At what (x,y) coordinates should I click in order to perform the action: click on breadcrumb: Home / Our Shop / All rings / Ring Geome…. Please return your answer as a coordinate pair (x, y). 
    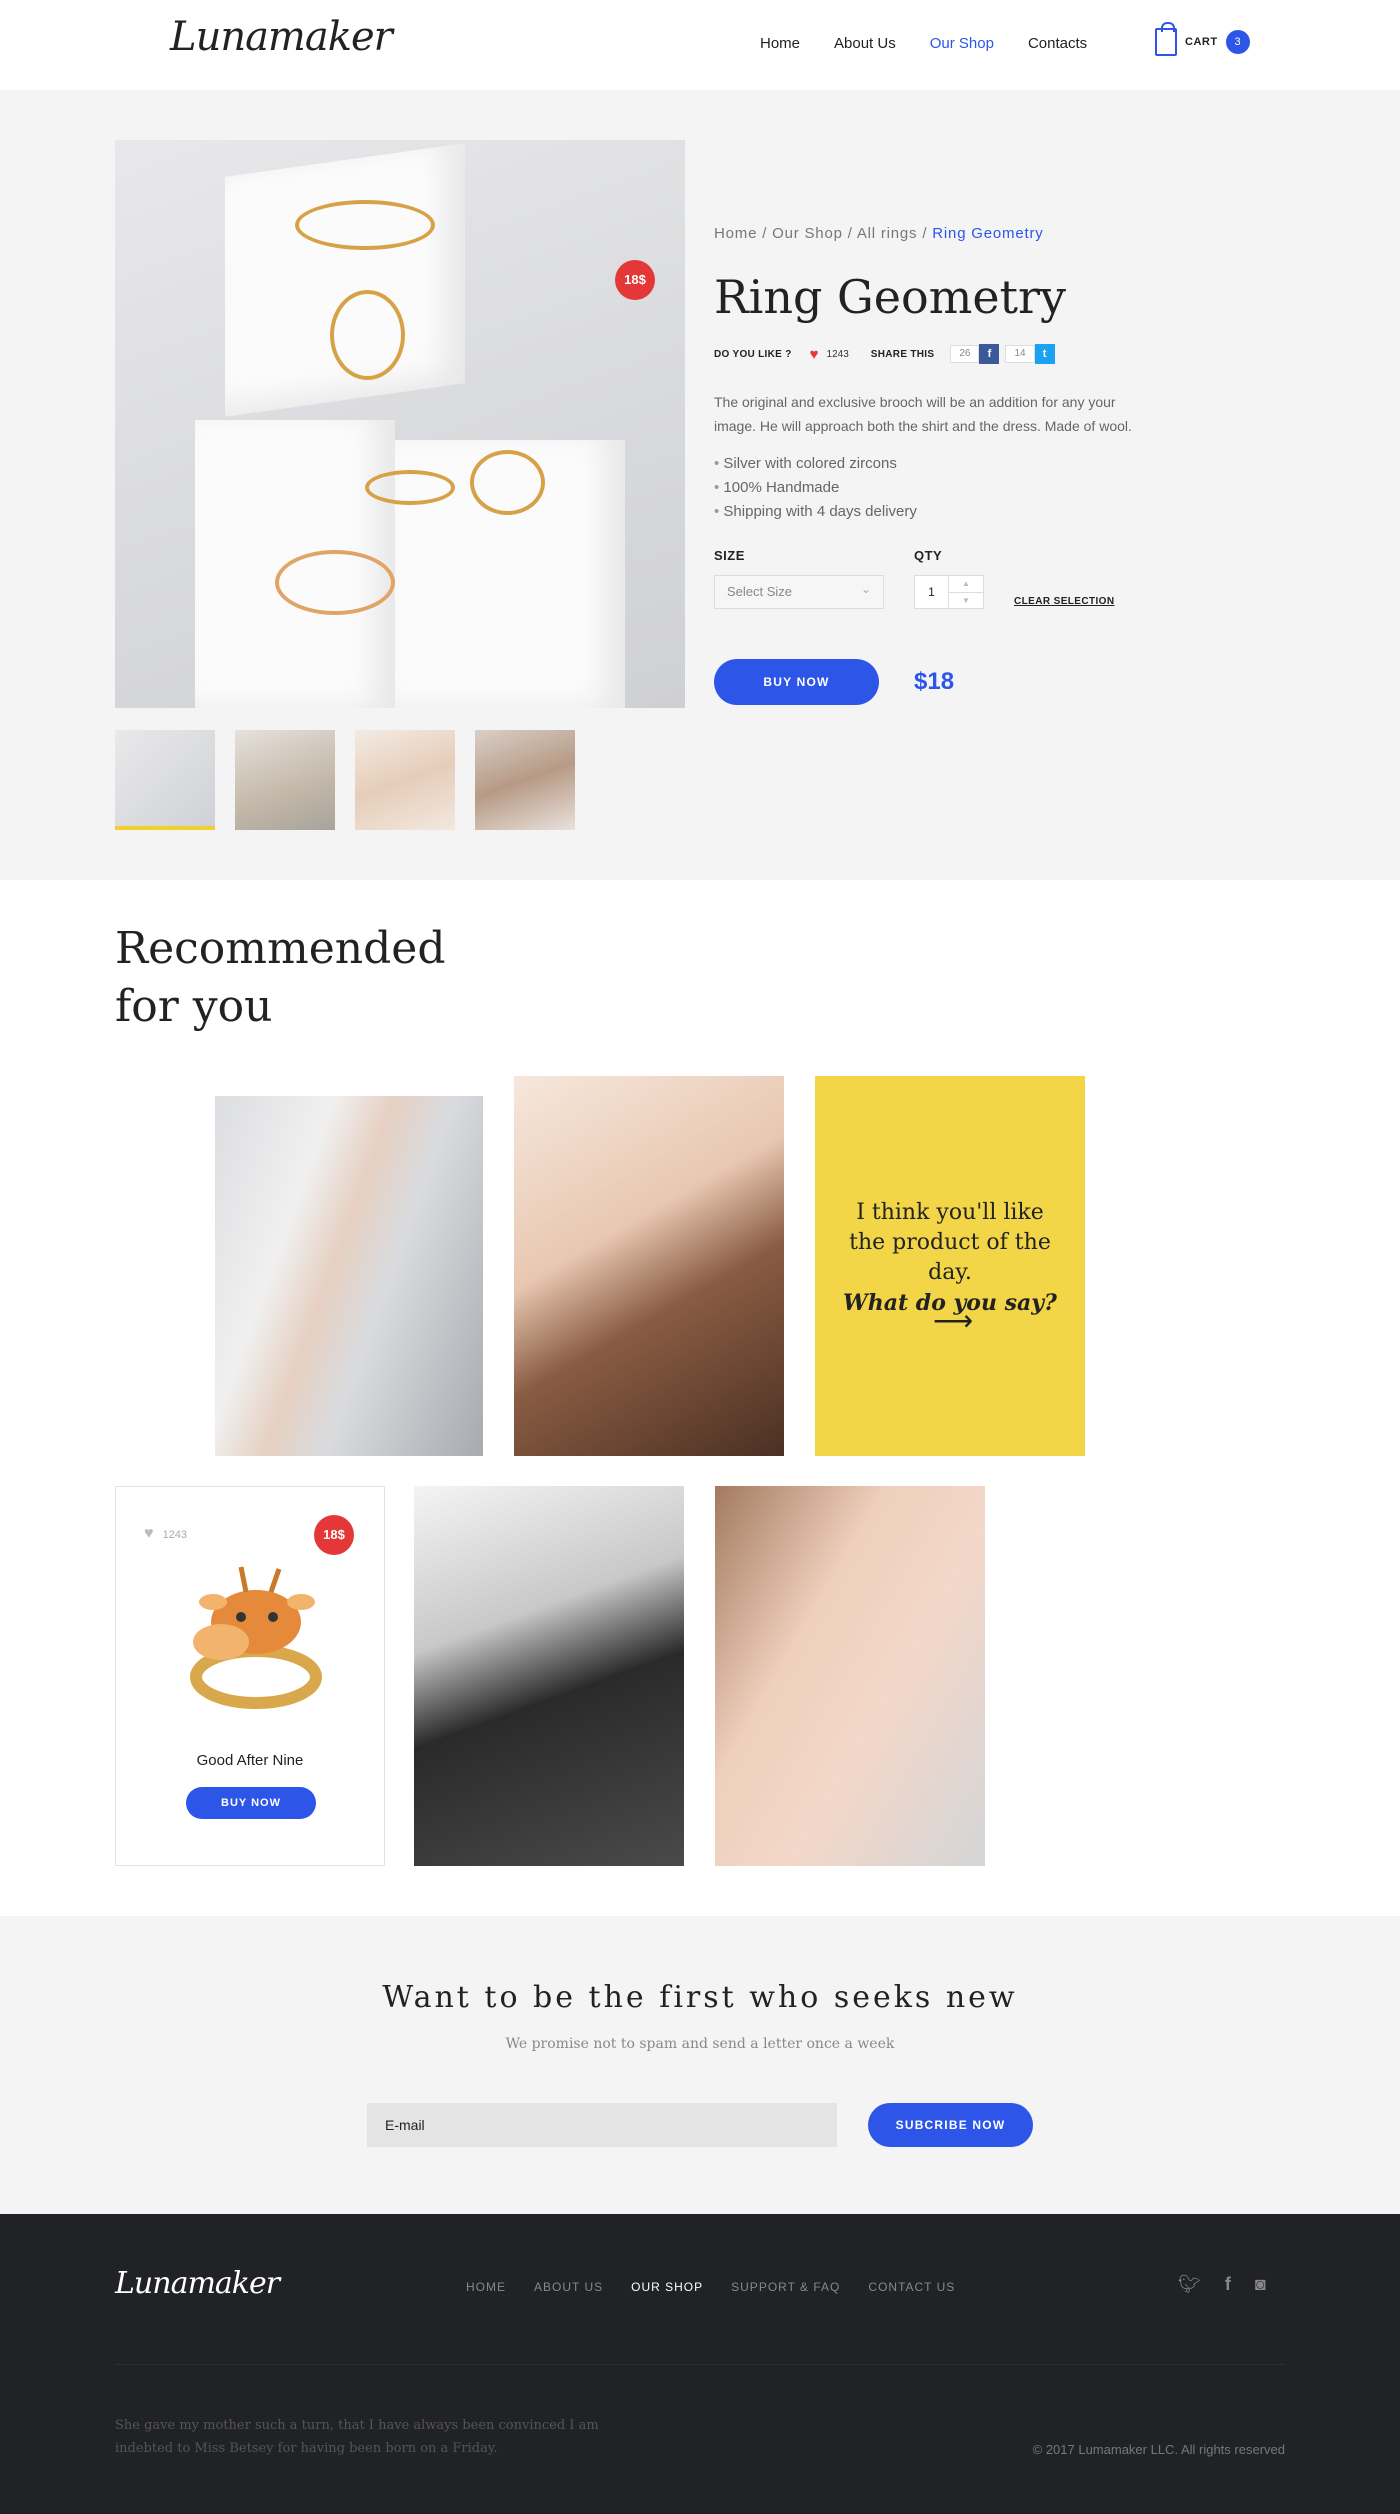
    Looking at the image, I should click on (934, 233).